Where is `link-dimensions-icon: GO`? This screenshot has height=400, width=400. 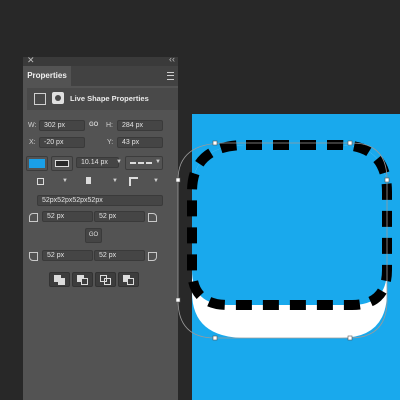 link-dimensions-icon: GO is located at coordinates (93, 125).